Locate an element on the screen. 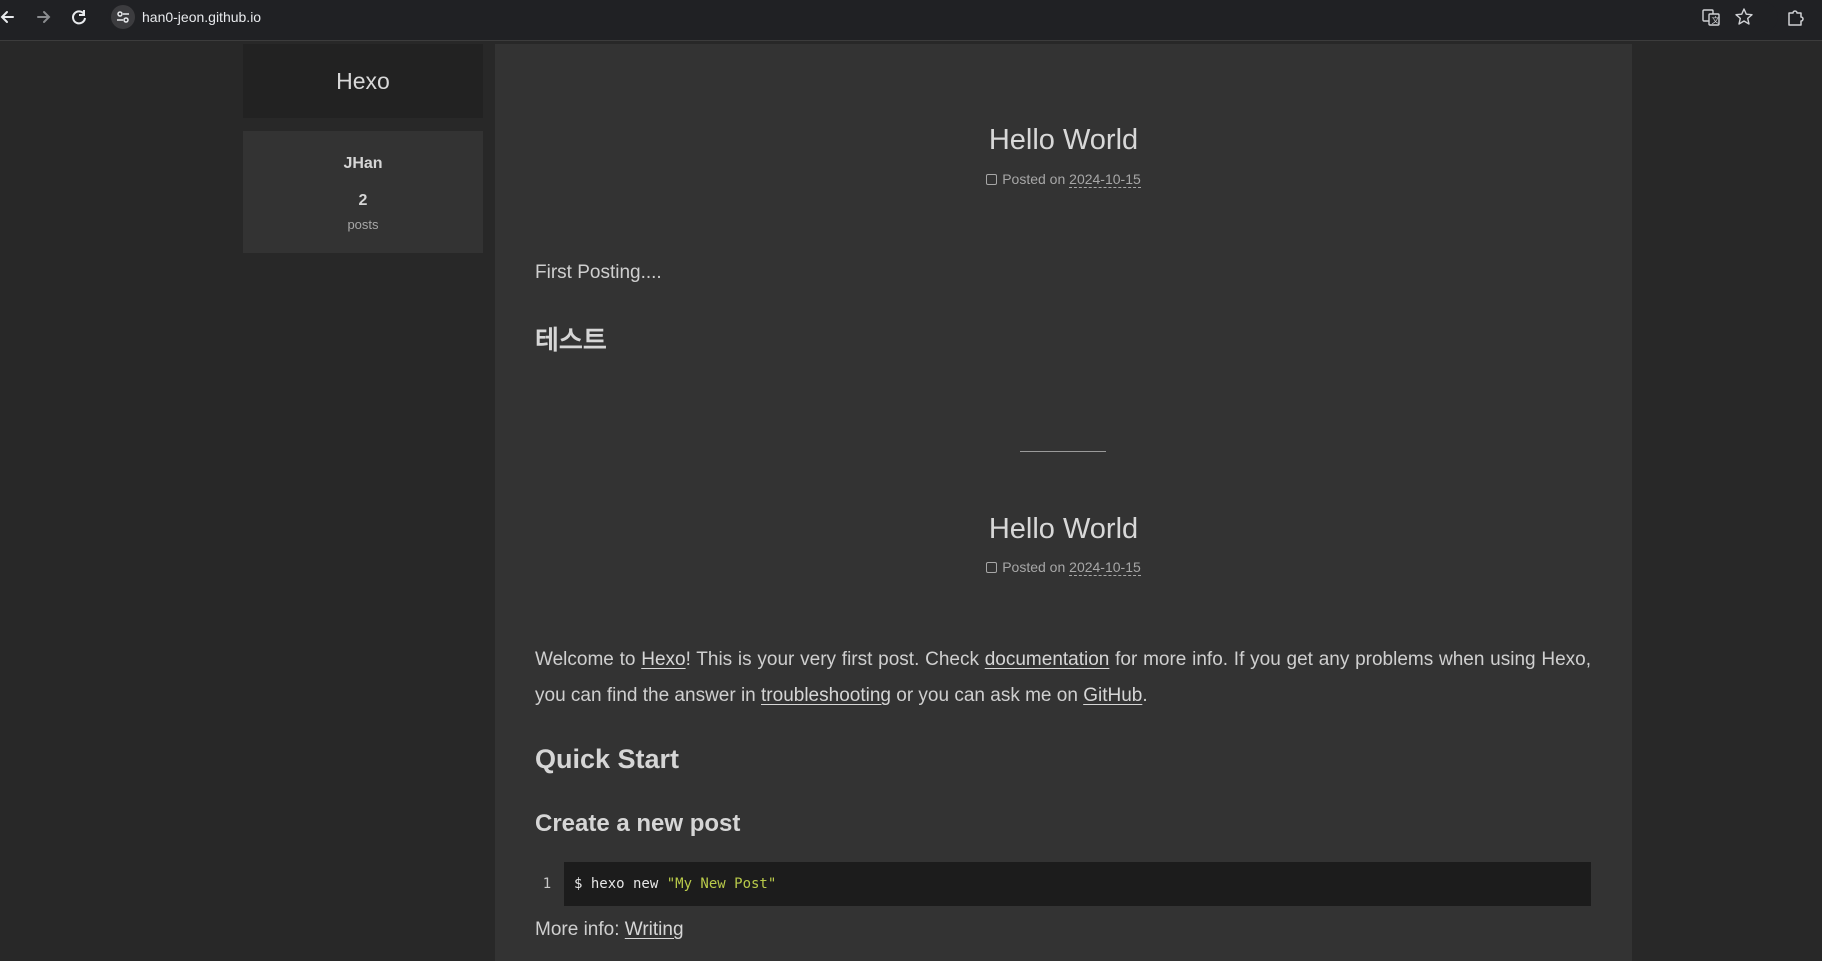  code-string: "My New Post" is located at coordinates (721, 884).